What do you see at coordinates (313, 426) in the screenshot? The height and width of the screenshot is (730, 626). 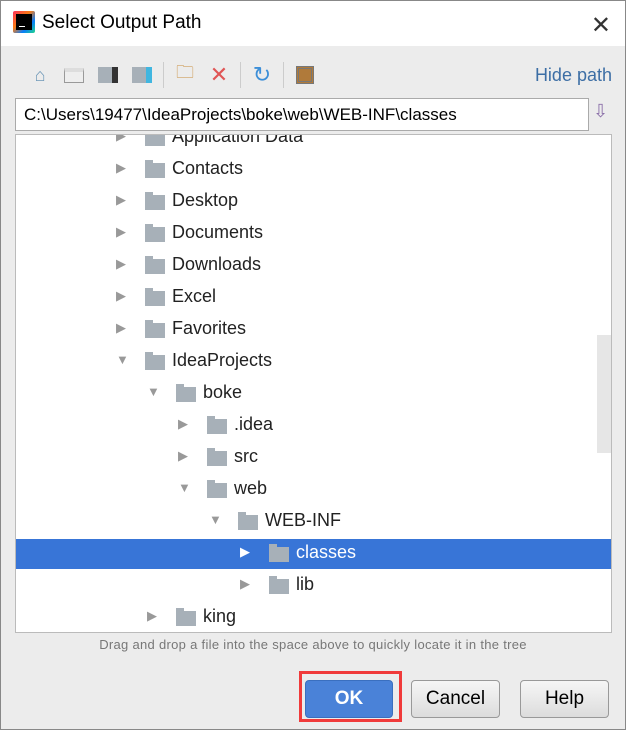 I see `tree-item: ▶ .idea` at bounding box center [313, 426].